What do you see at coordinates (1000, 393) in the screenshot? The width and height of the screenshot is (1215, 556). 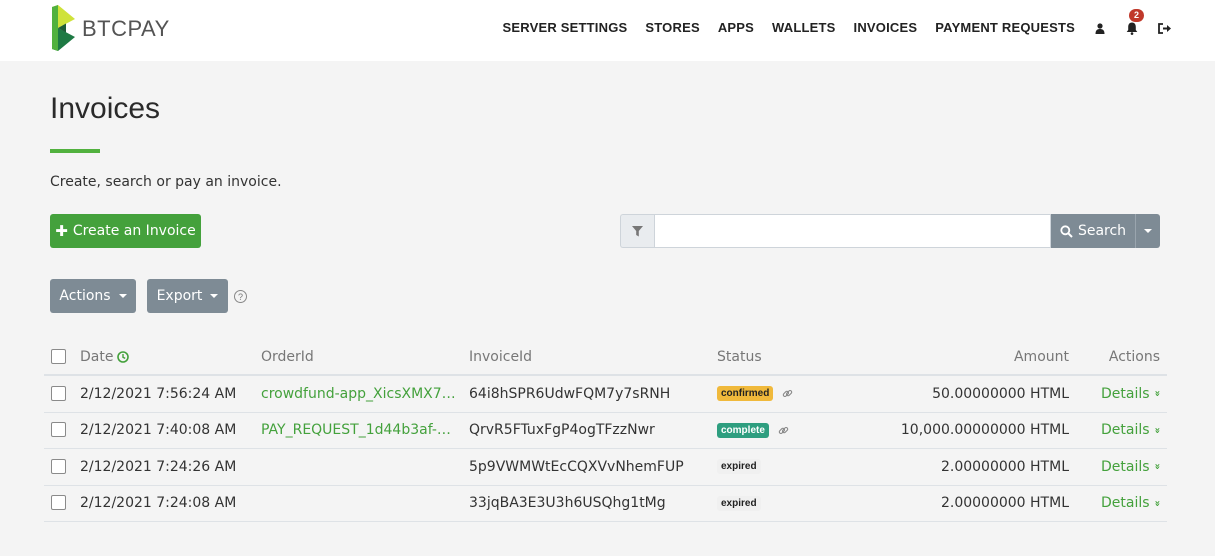 I see `invoice-amount: 50.00000000 HTML` at bounding box center [1000, 393].